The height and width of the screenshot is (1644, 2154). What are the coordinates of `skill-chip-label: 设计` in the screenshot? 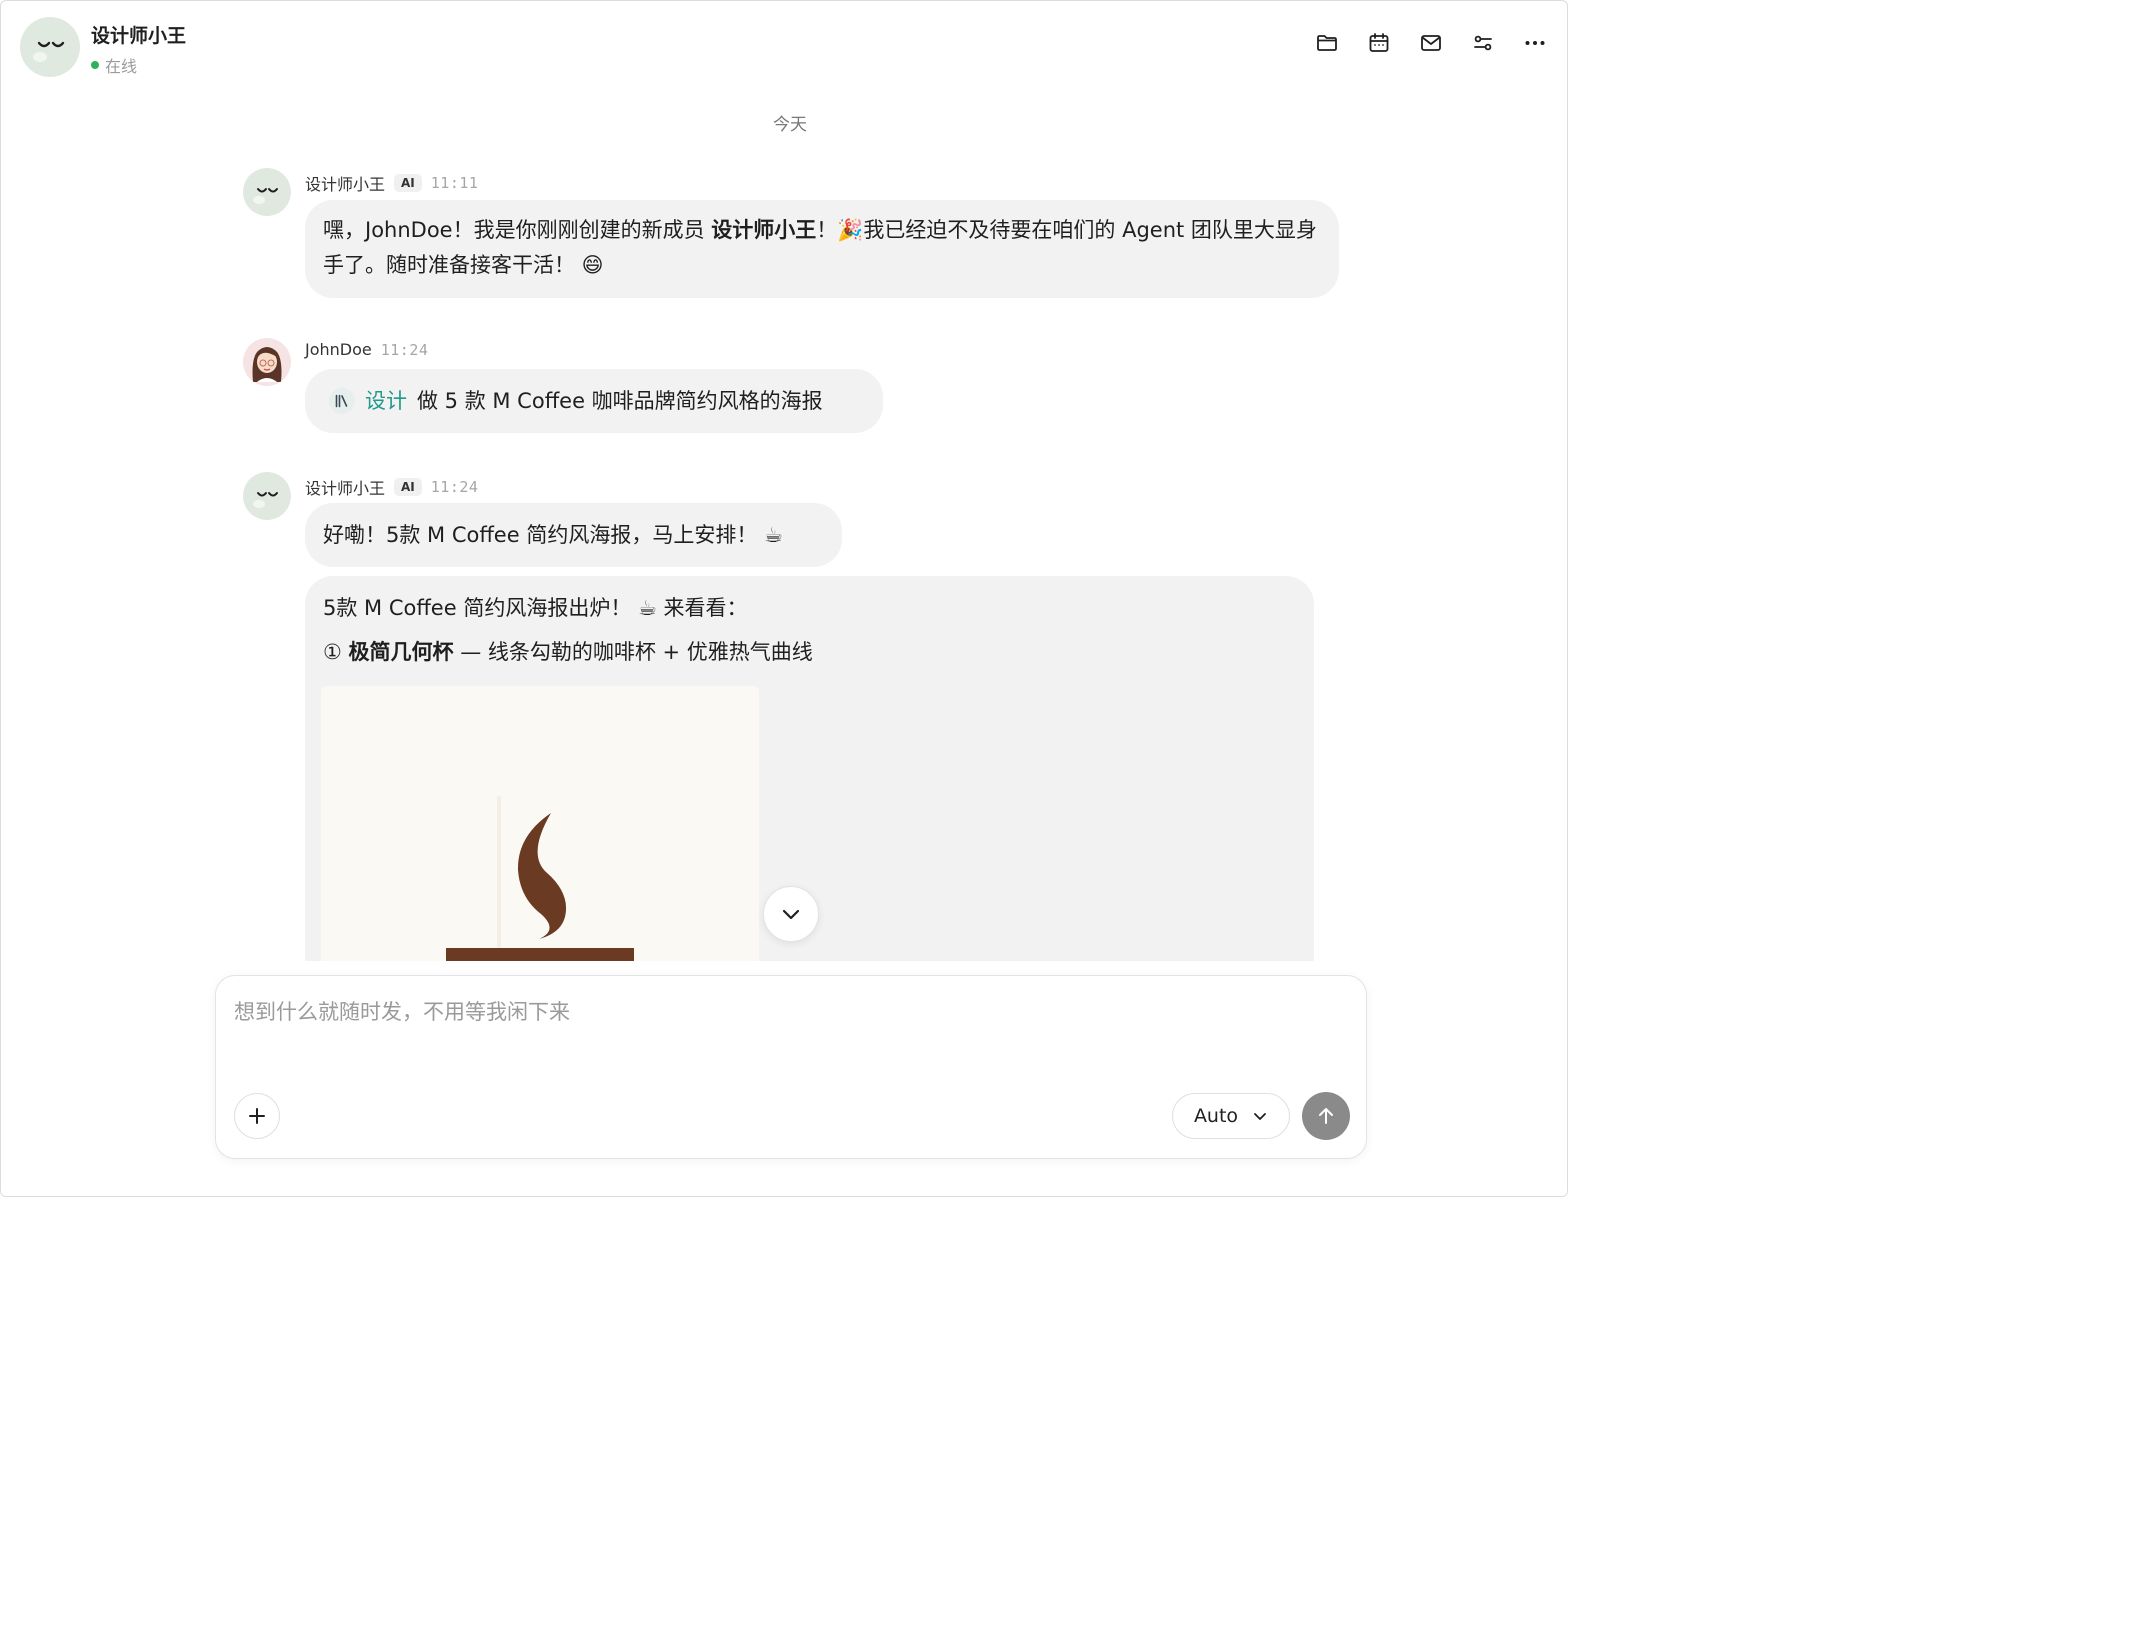 It's located at (386, 401).